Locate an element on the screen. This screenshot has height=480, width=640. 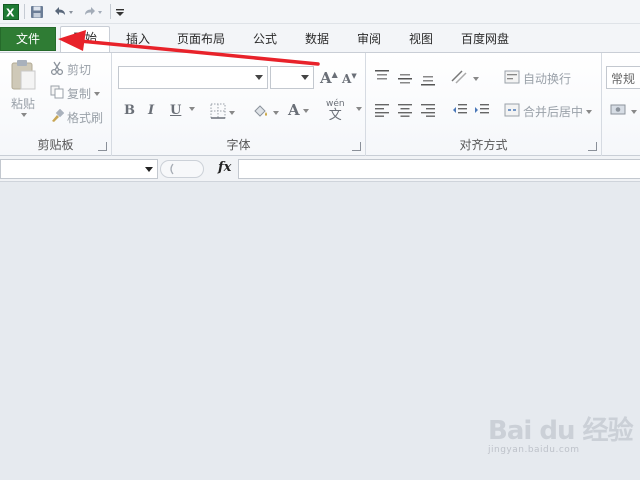
watermark-logo: Bai du 经验 is located at coordinates (560, 431).